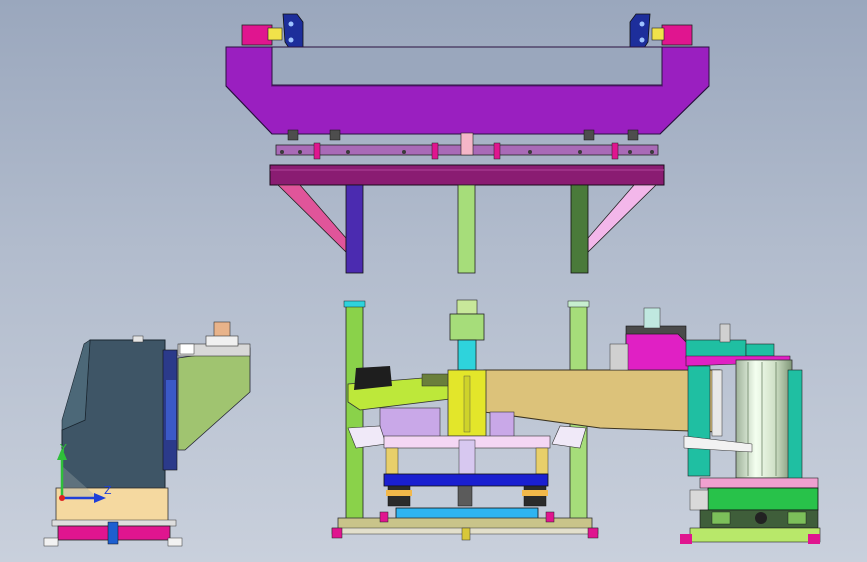 The width and height of the screenshot is (867, 562). Describe the element at coordinates (63, 448) in the screenshot. I see `y-axis-label: Y` at that location.